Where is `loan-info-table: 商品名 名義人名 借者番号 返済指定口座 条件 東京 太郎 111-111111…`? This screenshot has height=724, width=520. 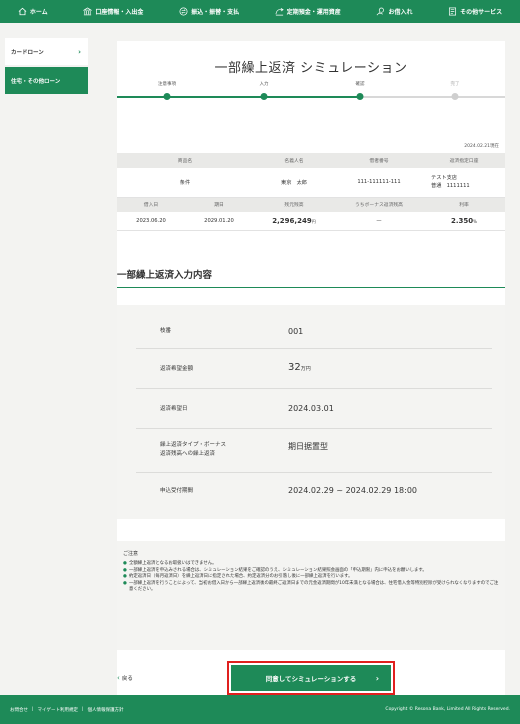 loan-info-table: 商品名 名義人名 借者番号 返済指定口座 条件 東京 太郎 111-111111… is located at coordinates (311, 192).